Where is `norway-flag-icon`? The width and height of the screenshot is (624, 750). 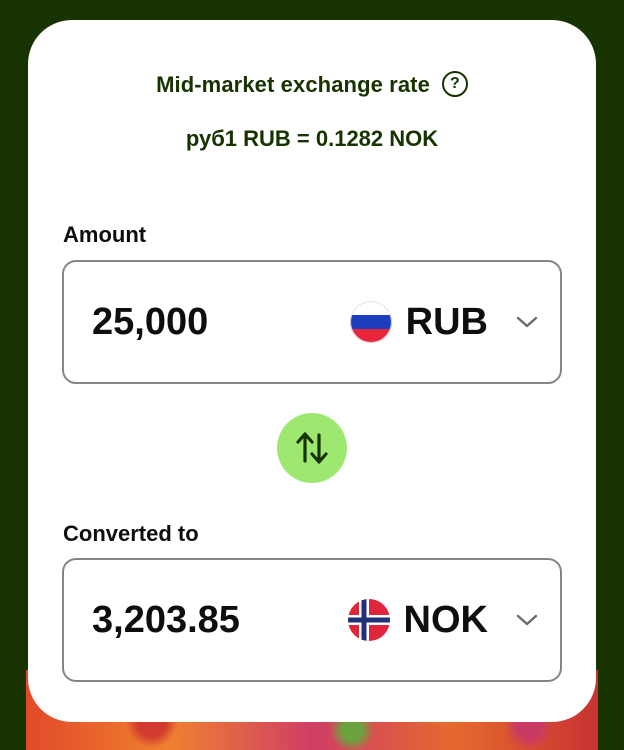 norway-flag-icon is located at coordinates (368, 620).